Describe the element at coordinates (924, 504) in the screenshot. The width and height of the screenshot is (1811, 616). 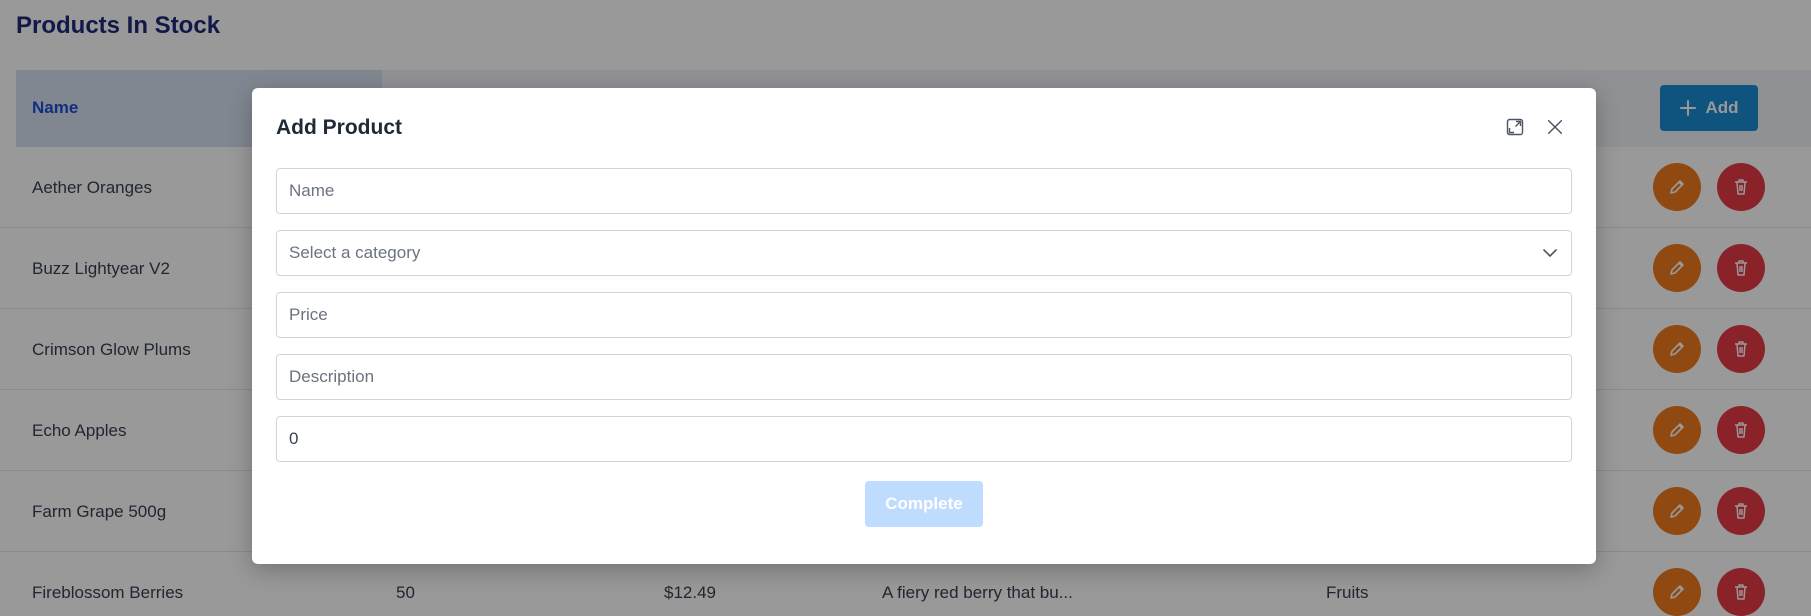
I see `complete-button: Complete` at that location.